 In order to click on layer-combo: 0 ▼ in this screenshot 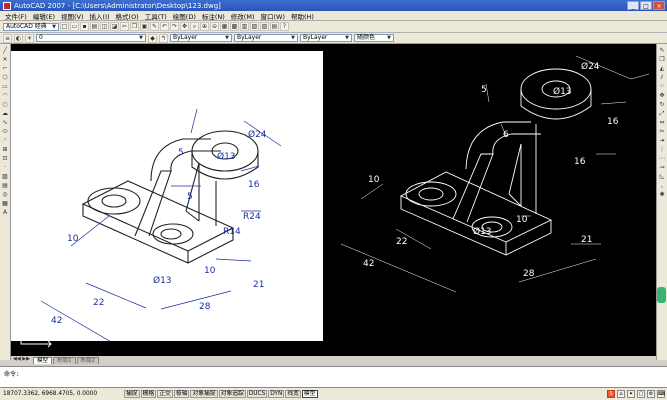, I will do `click(91, 38)`.